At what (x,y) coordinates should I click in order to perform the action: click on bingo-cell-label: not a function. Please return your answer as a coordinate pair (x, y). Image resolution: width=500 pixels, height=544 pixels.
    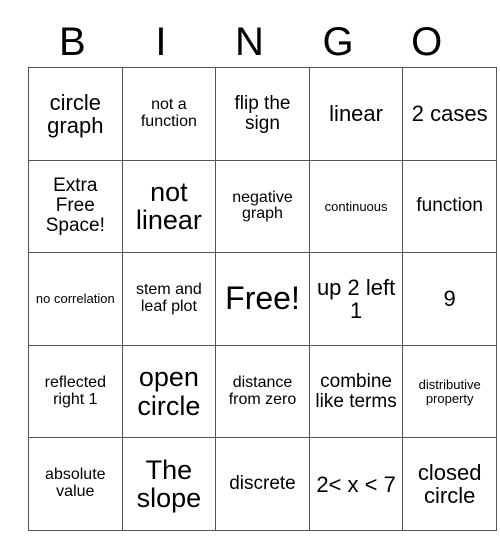
    Looking at the image, I should click on (168, 113).